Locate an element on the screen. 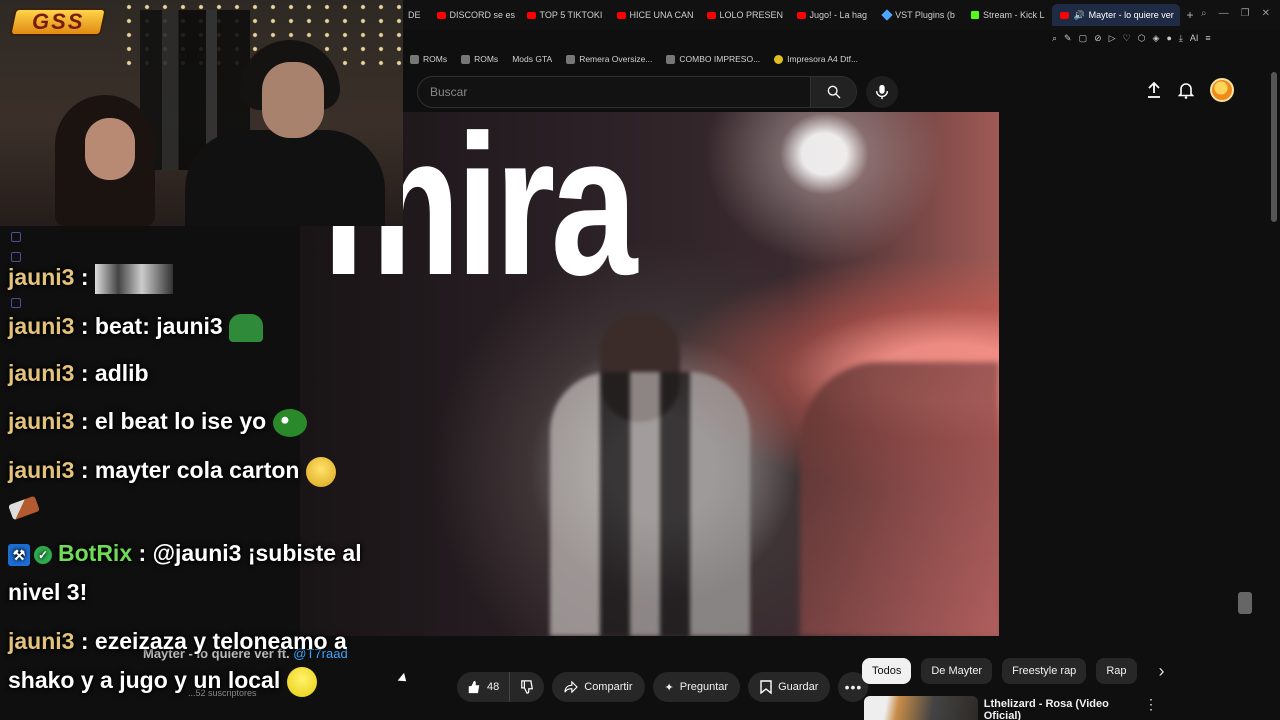 Image resolution: width=1280 pixels, height=720 pixels. streamer-figure is located at coordinates (285, 178).